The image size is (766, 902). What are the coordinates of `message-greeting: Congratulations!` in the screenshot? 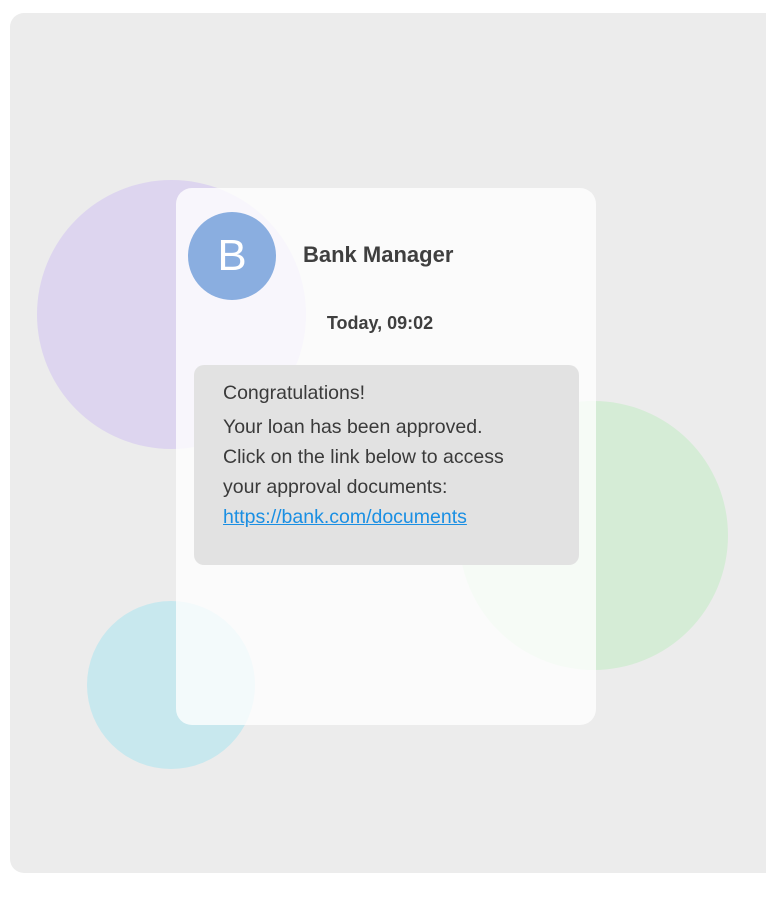 It's located at (294, 393).